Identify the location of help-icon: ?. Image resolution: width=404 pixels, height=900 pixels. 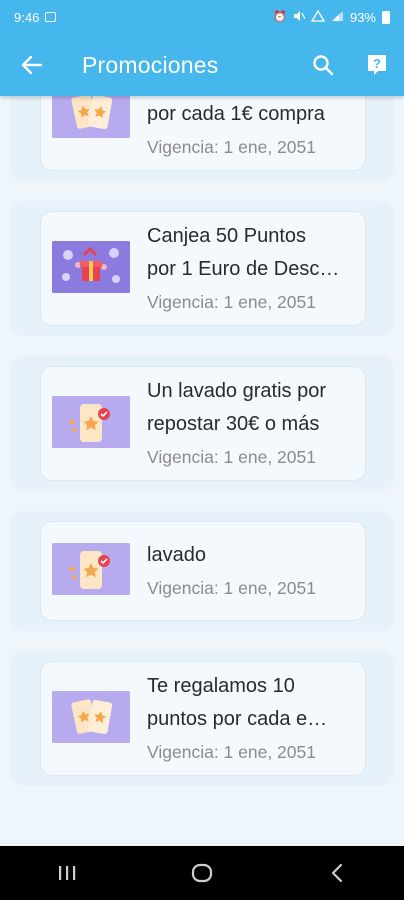
(377, 65).